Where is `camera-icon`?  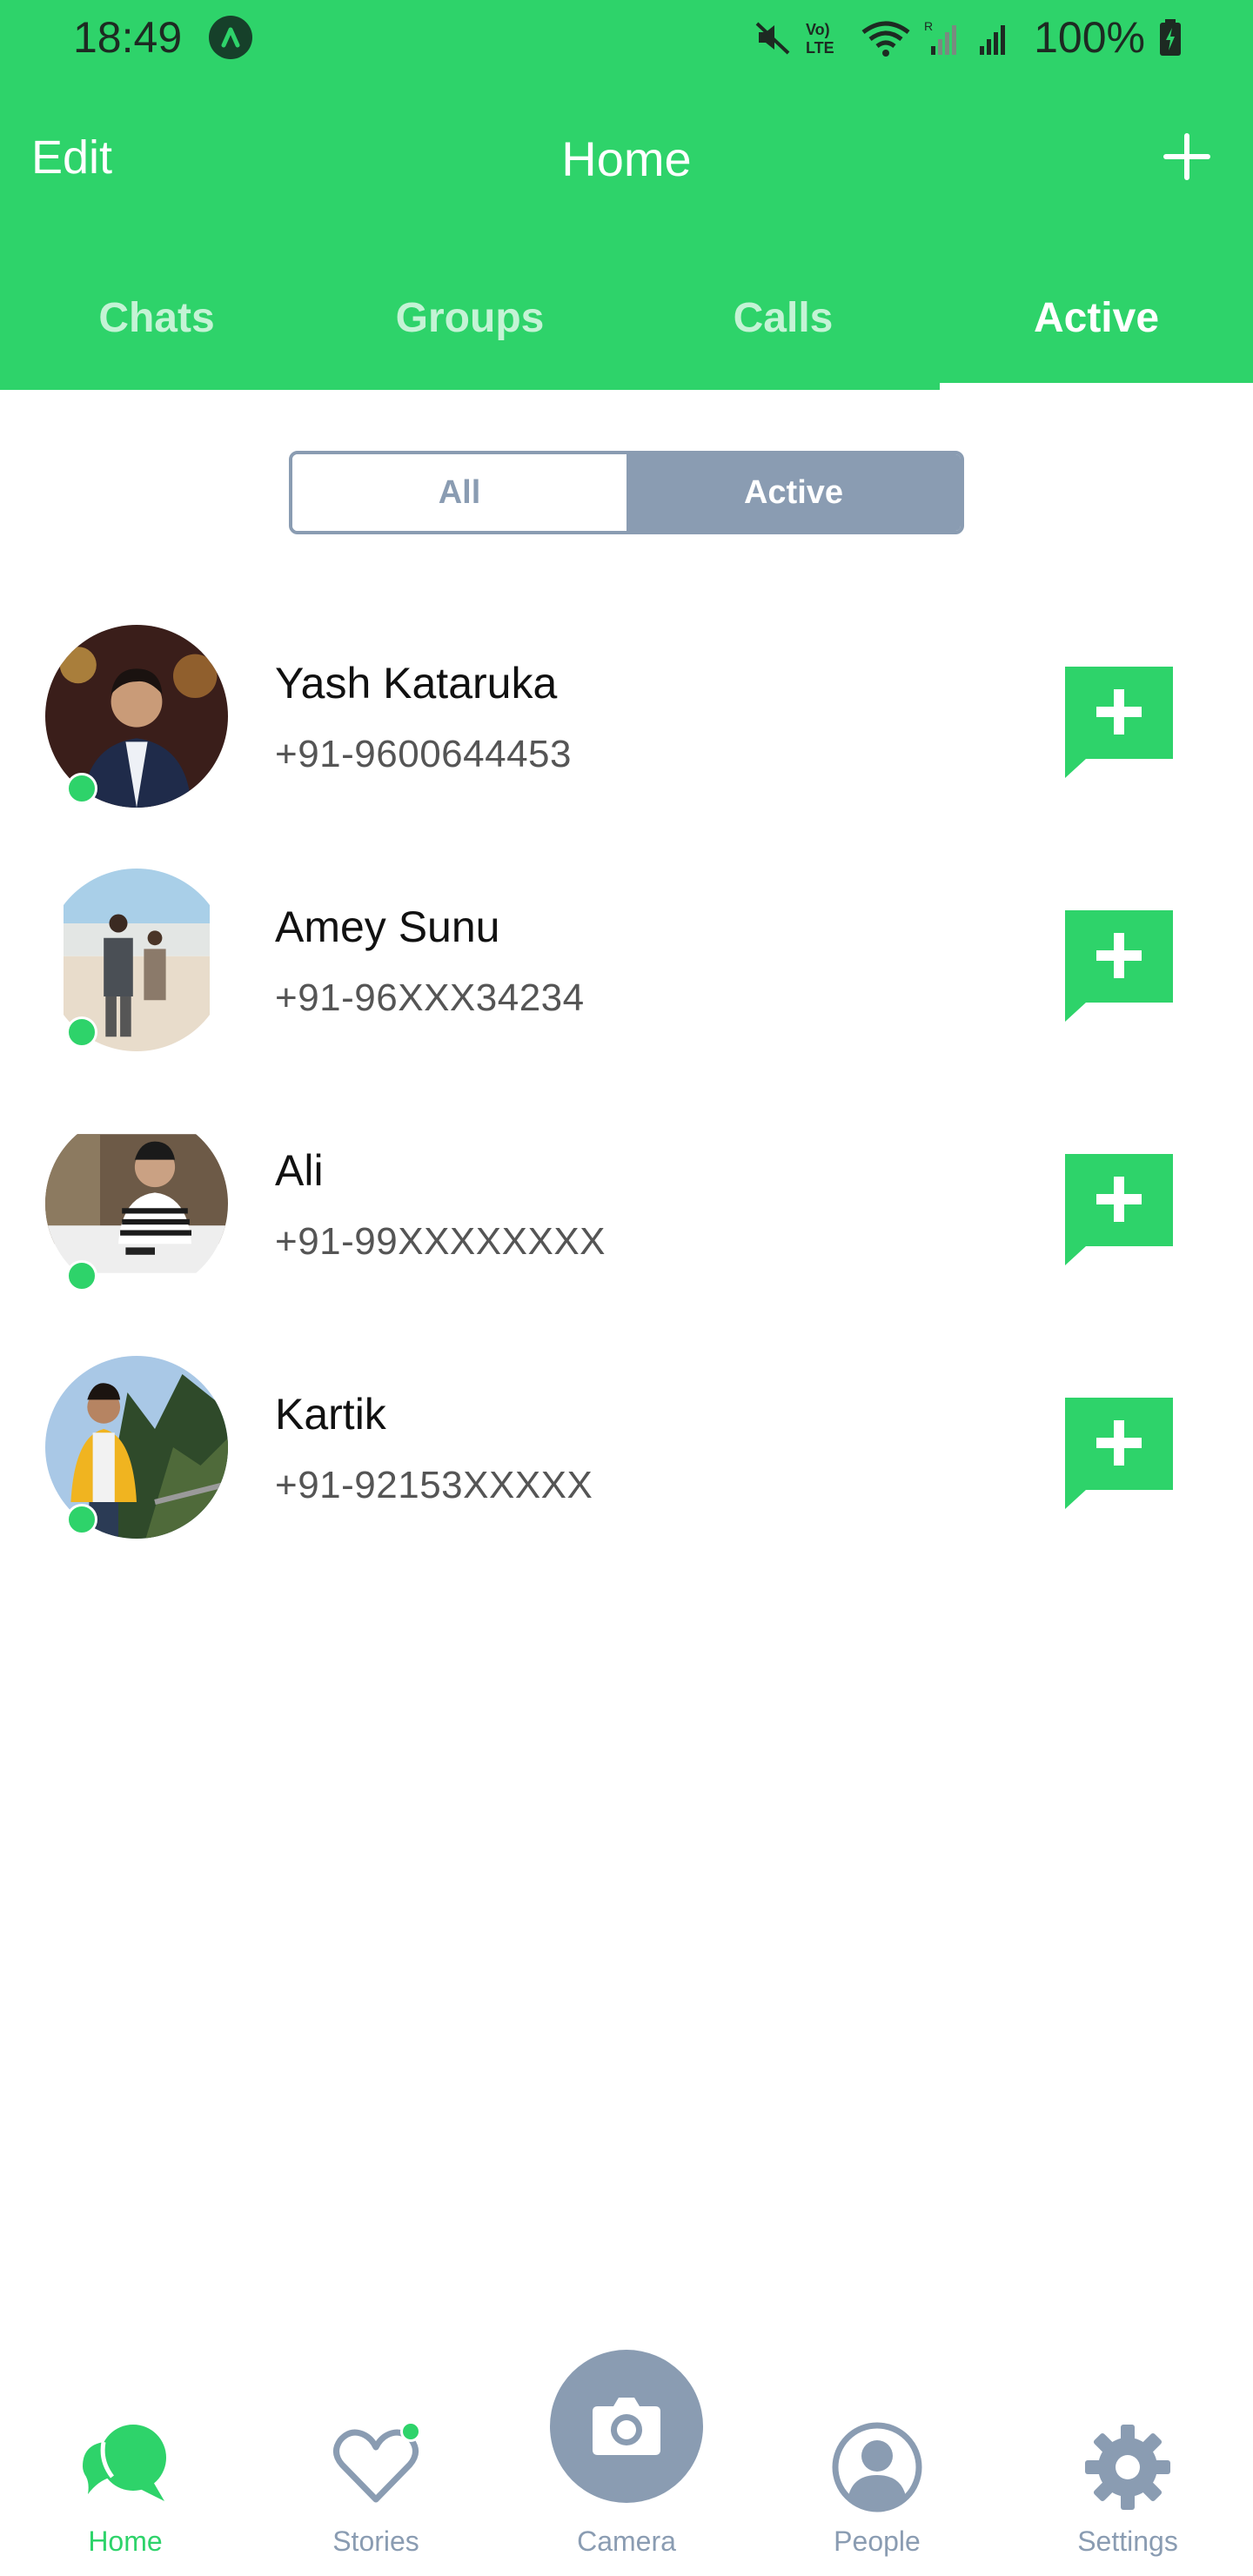 camera-icon is located at coordinates (626, 2426).